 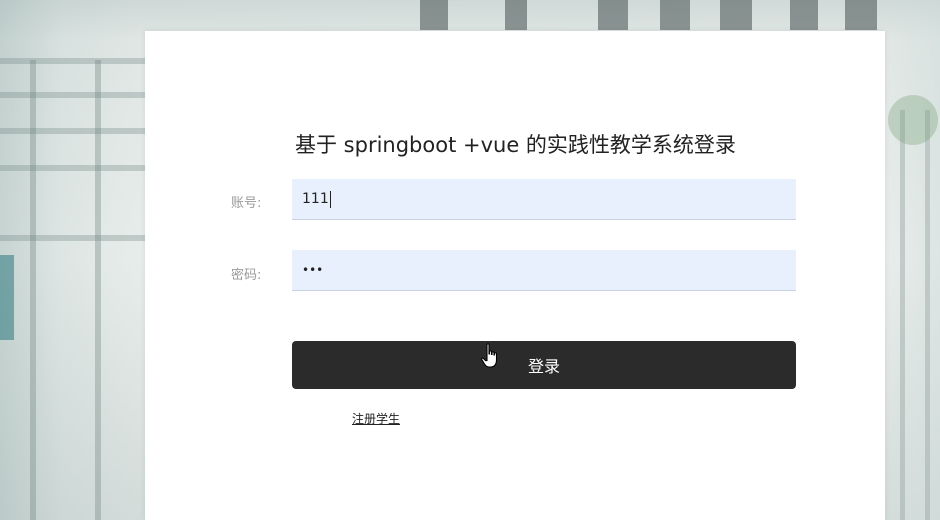 I want to click on login-button: 登录, so click(x=544, y=365).